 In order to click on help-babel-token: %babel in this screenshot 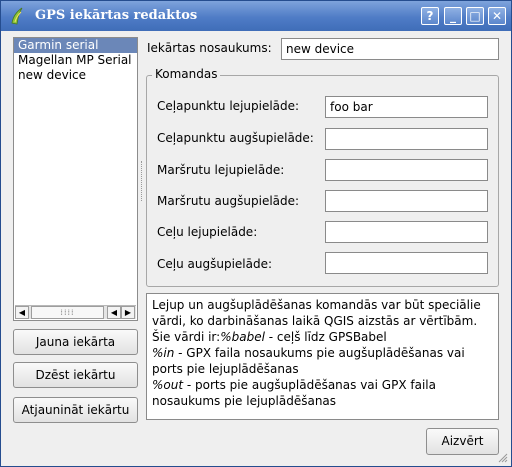, I will do `click(242, 337)`.